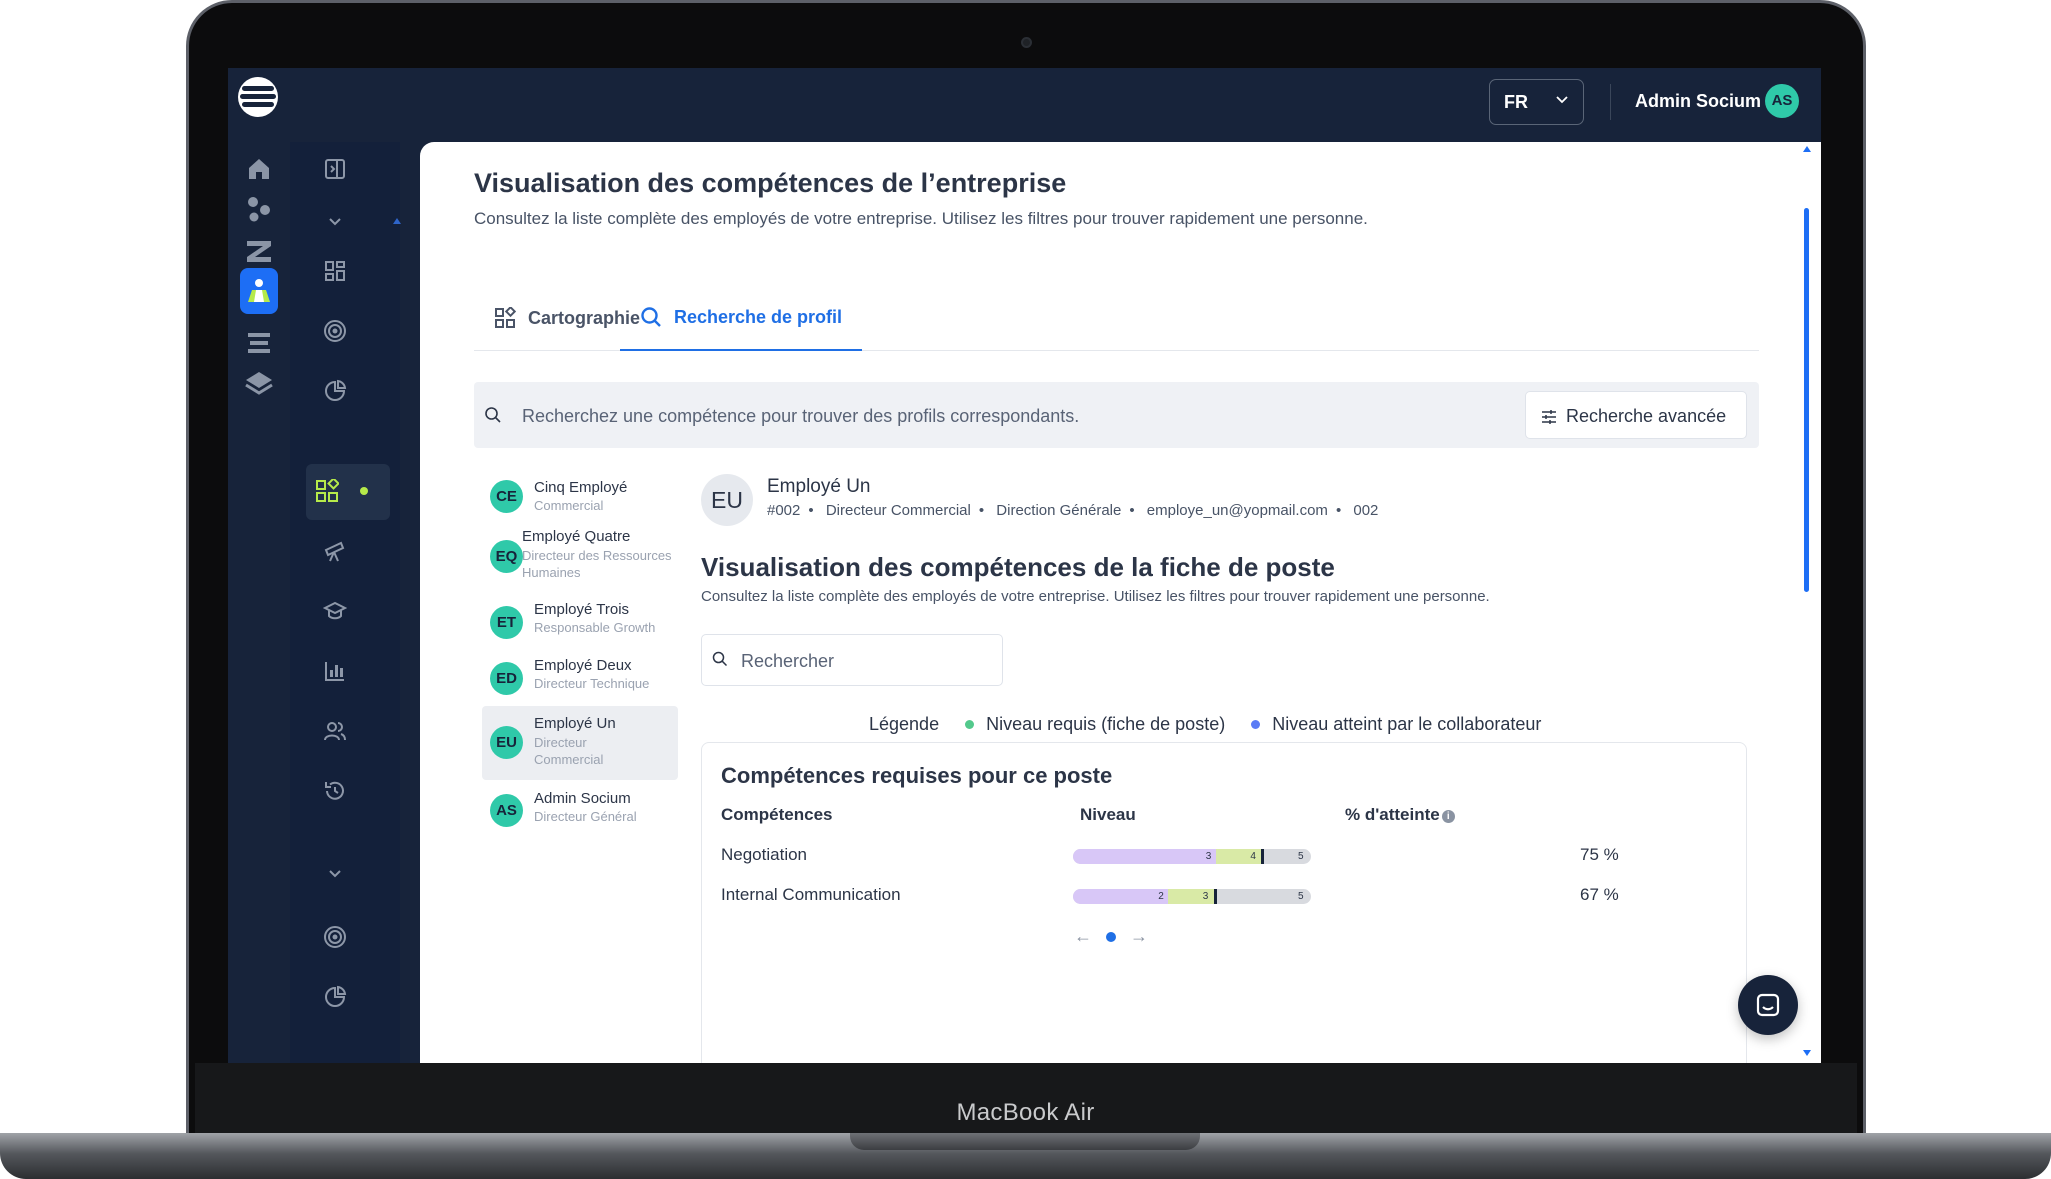  I want to click on pagination: ← →, so click(1111, 936).